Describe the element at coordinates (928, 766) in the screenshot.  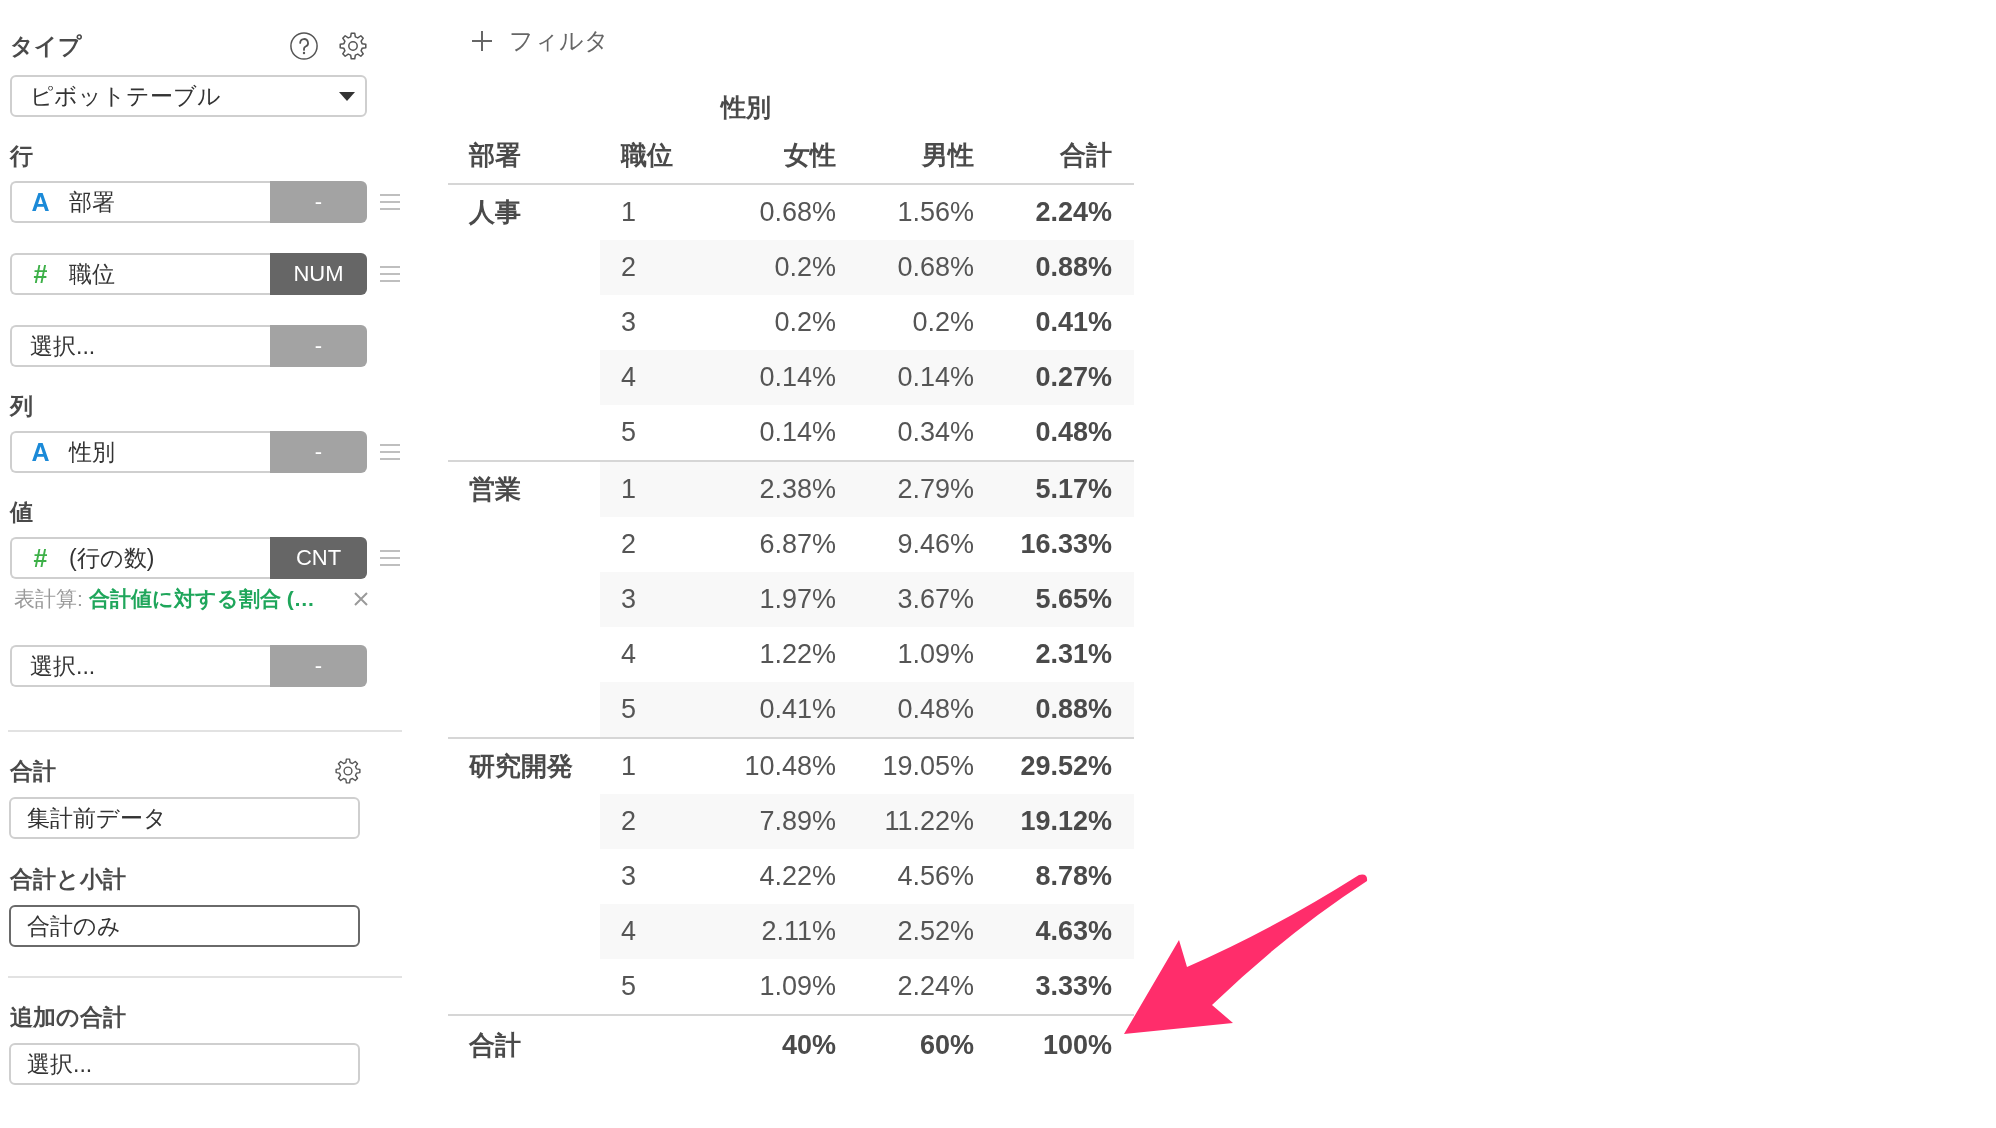
I see `table-cell: 19.05%` at that location.